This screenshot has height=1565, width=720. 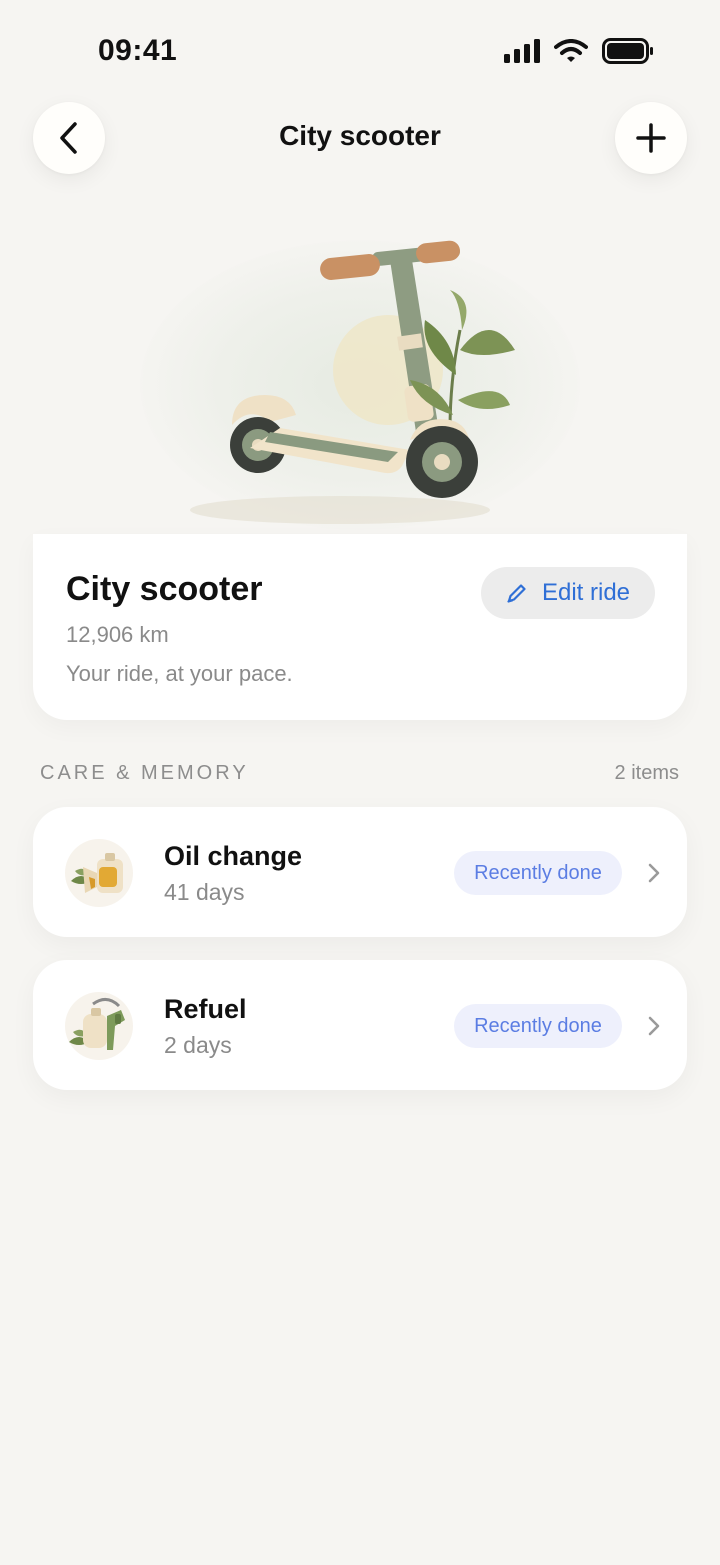 I want to click on care-item-refuel: Refuel 2 days Recently done, so click(x=360, y=1025).